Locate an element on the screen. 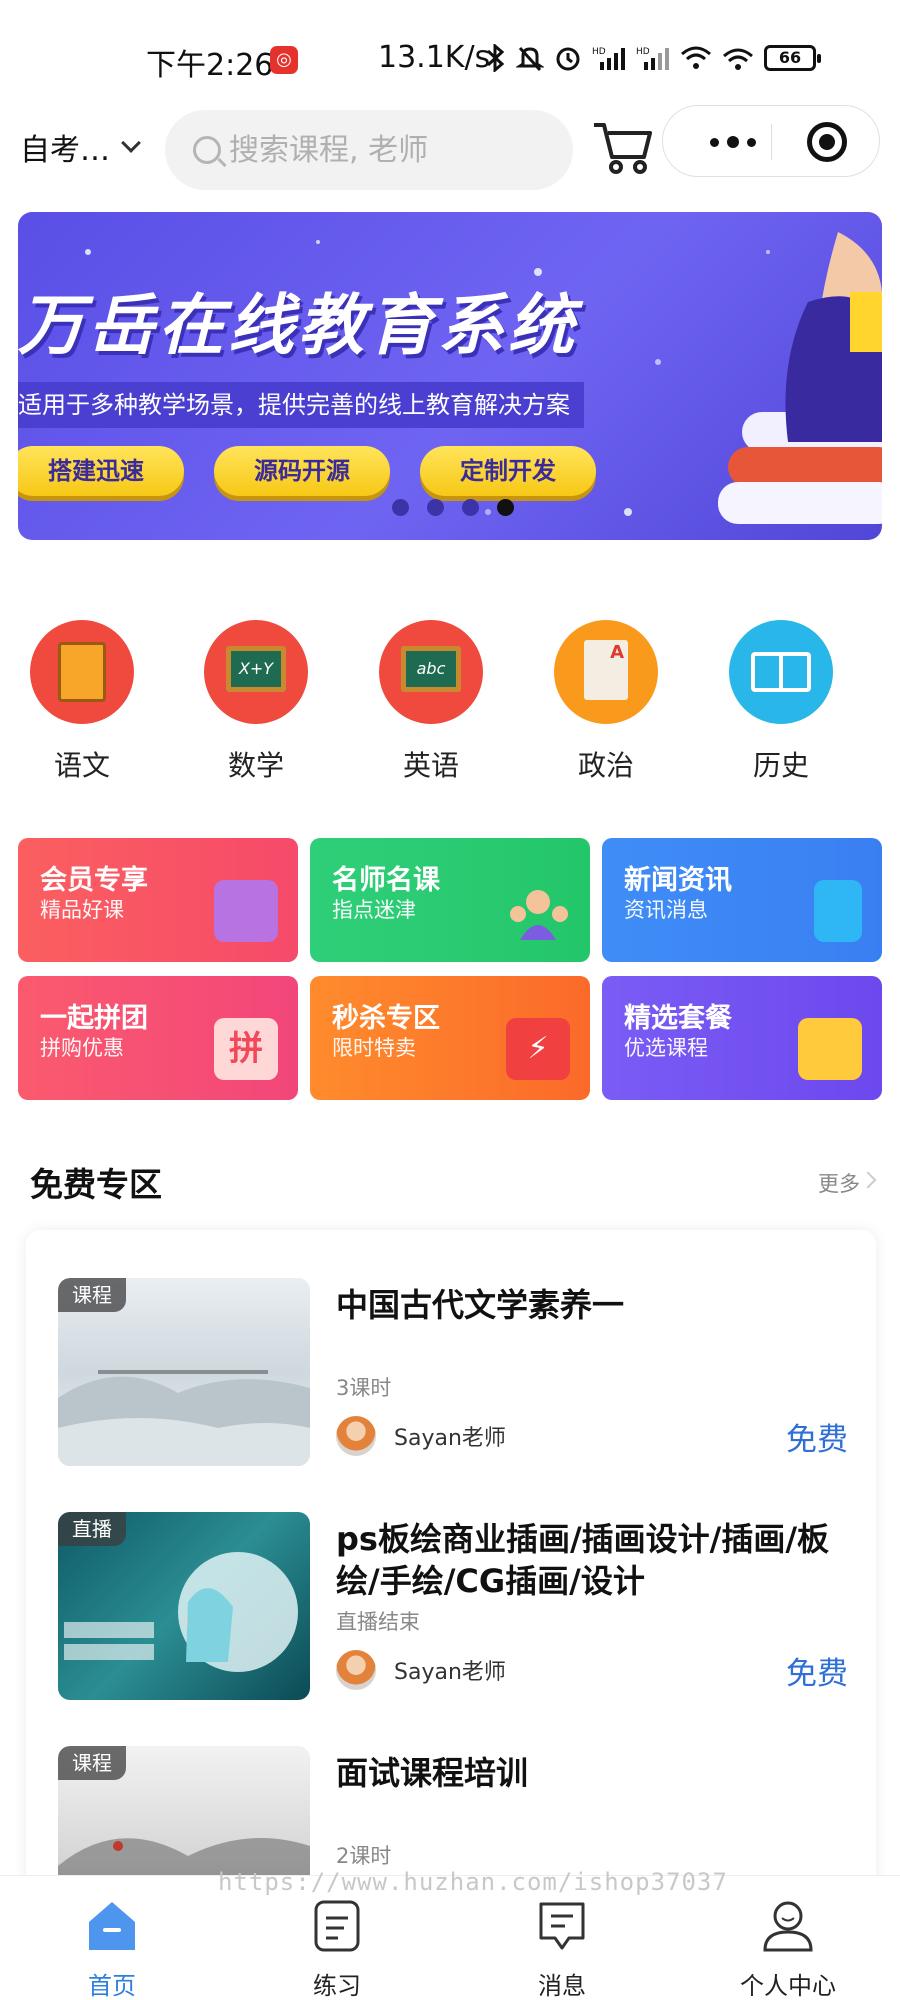 The width and height of the screenshot is (900, 2000). course-meta: 2课时 is located at coordinates (364, 1856).